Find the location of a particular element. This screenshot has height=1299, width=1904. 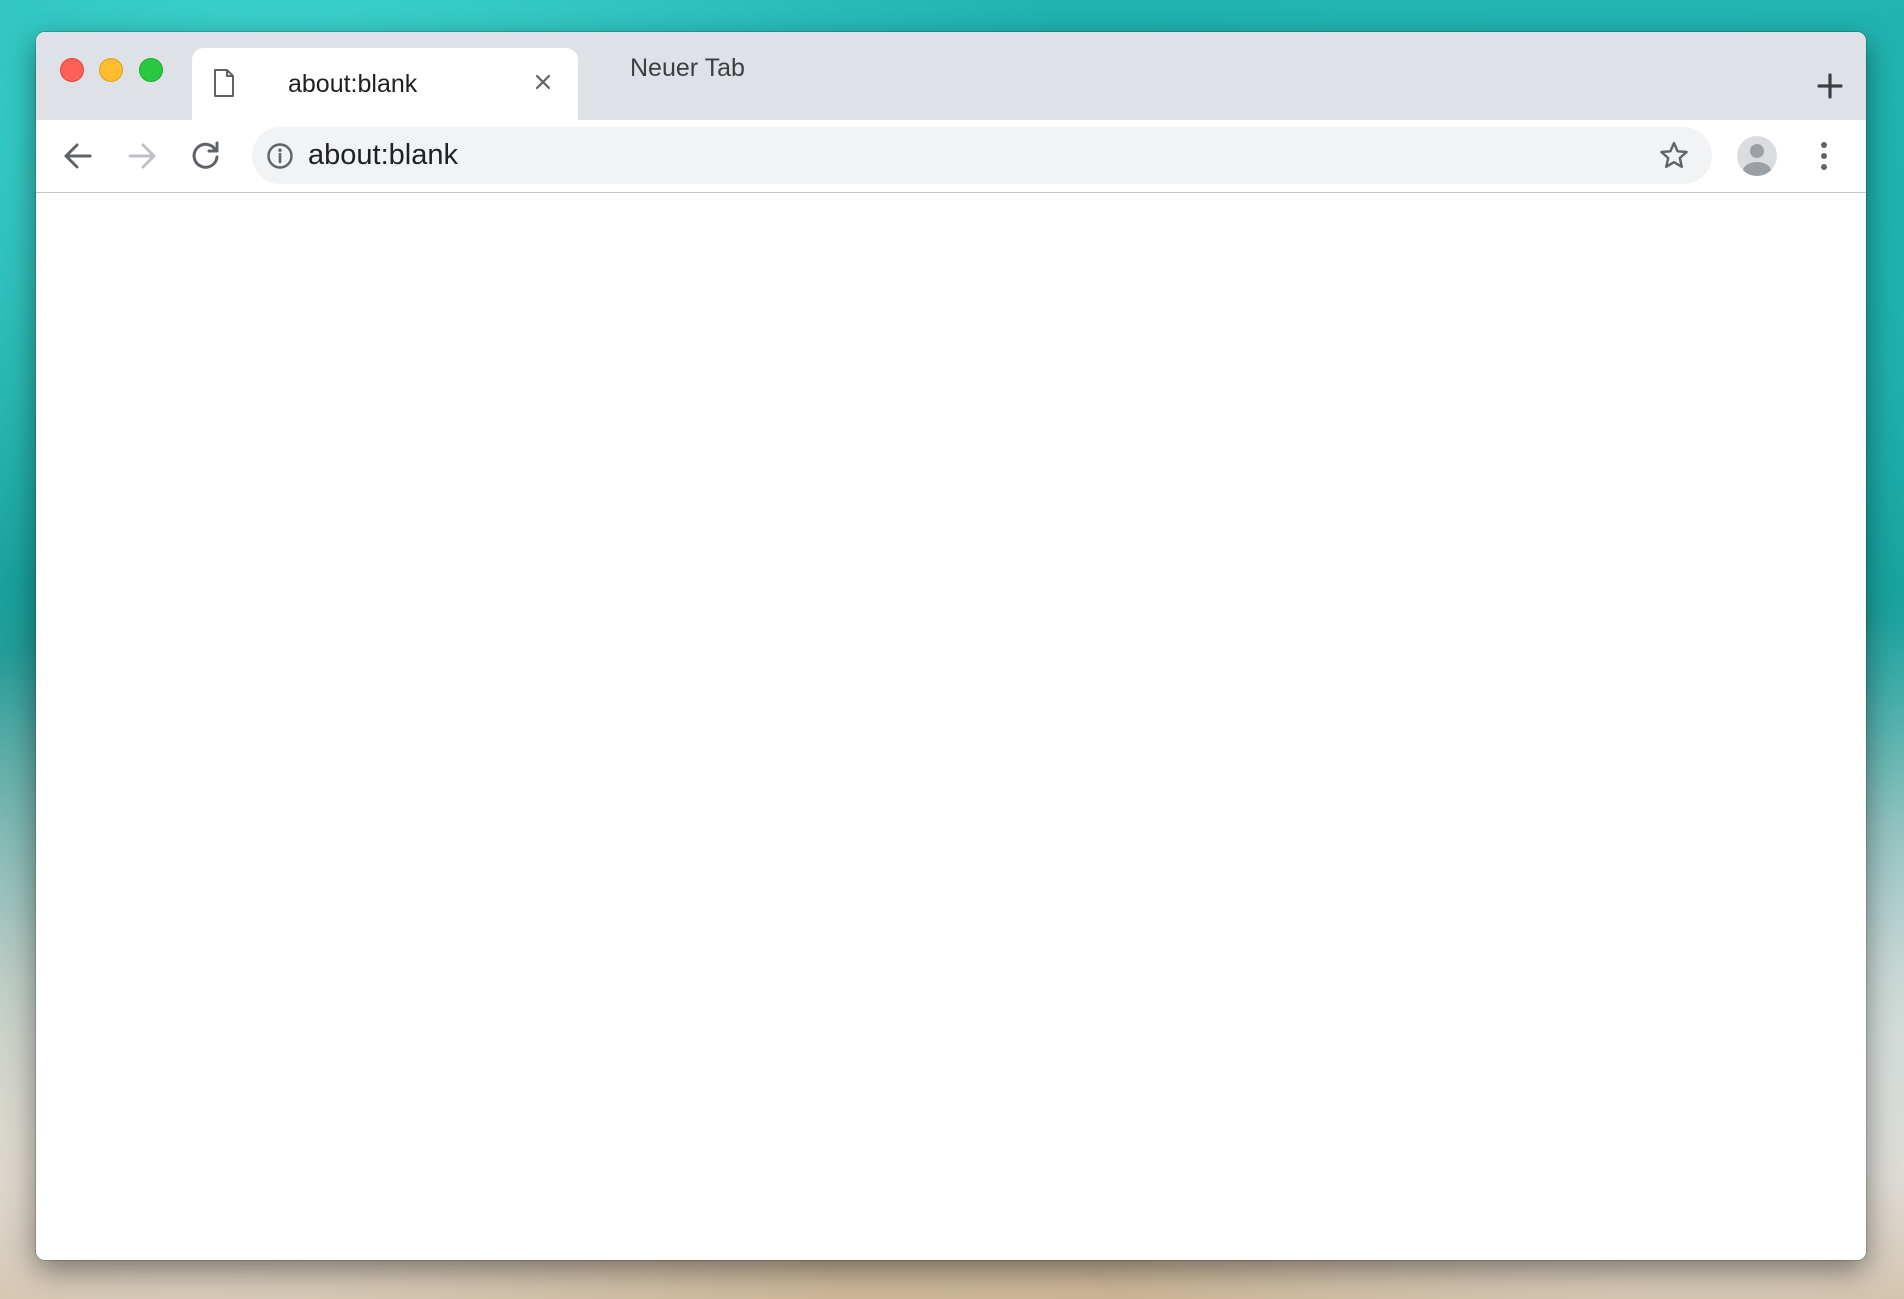

arrow-left-icon is located at coordinates (78, 156).